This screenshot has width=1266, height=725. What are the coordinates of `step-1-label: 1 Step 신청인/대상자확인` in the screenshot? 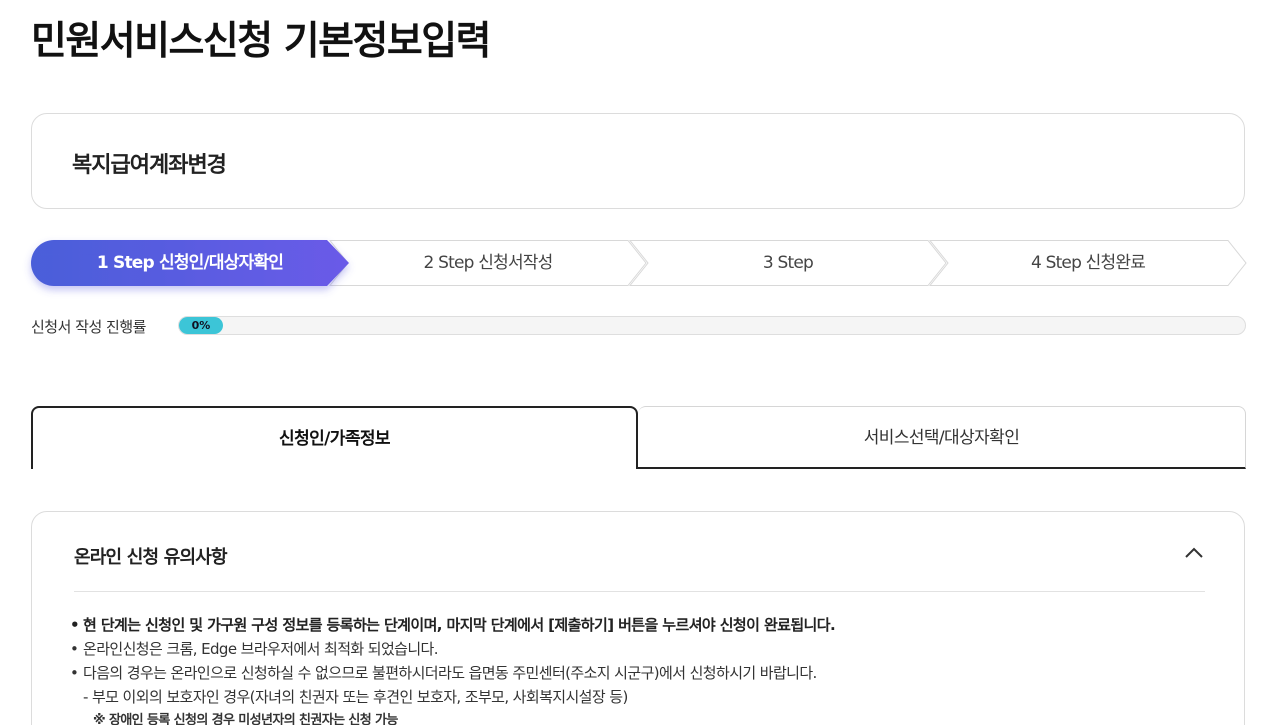 It's located at (190, 263).